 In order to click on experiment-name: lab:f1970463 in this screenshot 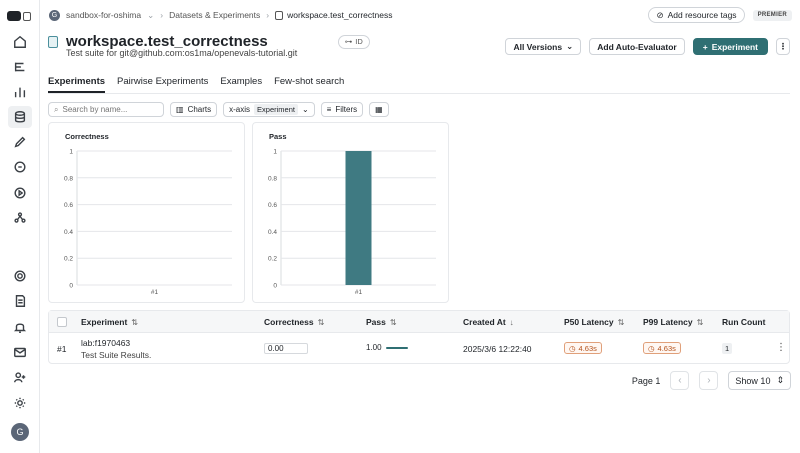, I will do `click(116, 343)`.